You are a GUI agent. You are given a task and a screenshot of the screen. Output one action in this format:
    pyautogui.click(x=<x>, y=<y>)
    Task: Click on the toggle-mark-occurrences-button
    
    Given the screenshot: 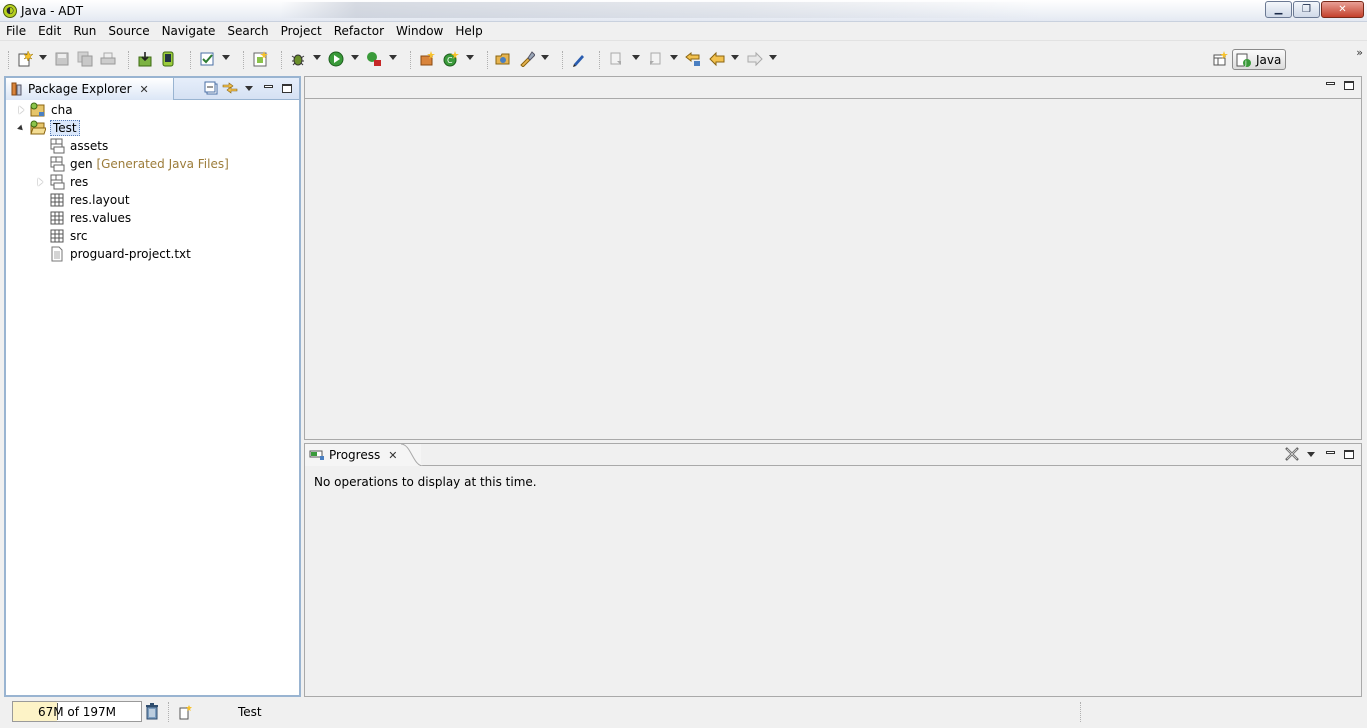 What is the action you would take?
    pyautogui.click(x=579, y=59)
    